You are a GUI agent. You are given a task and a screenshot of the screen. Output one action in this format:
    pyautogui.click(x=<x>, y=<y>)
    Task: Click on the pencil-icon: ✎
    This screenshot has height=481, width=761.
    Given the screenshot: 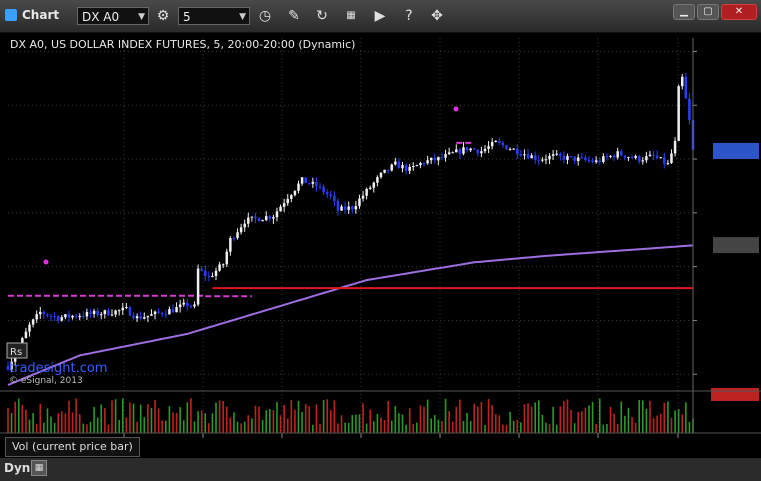 What is the action you would take?
    pyautogui.click(x=294, y=16)
    